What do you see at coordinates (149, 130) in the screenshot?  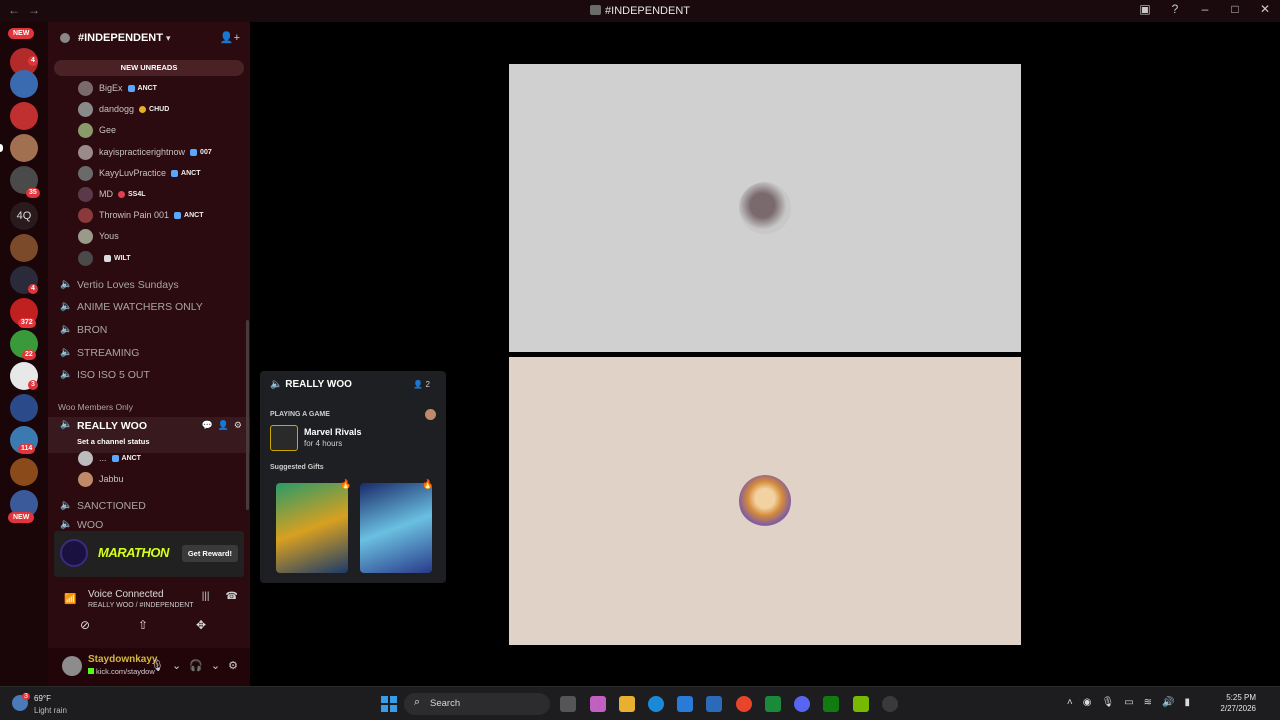 I see `voice-member: Gee` at bounding box center [149, 130].